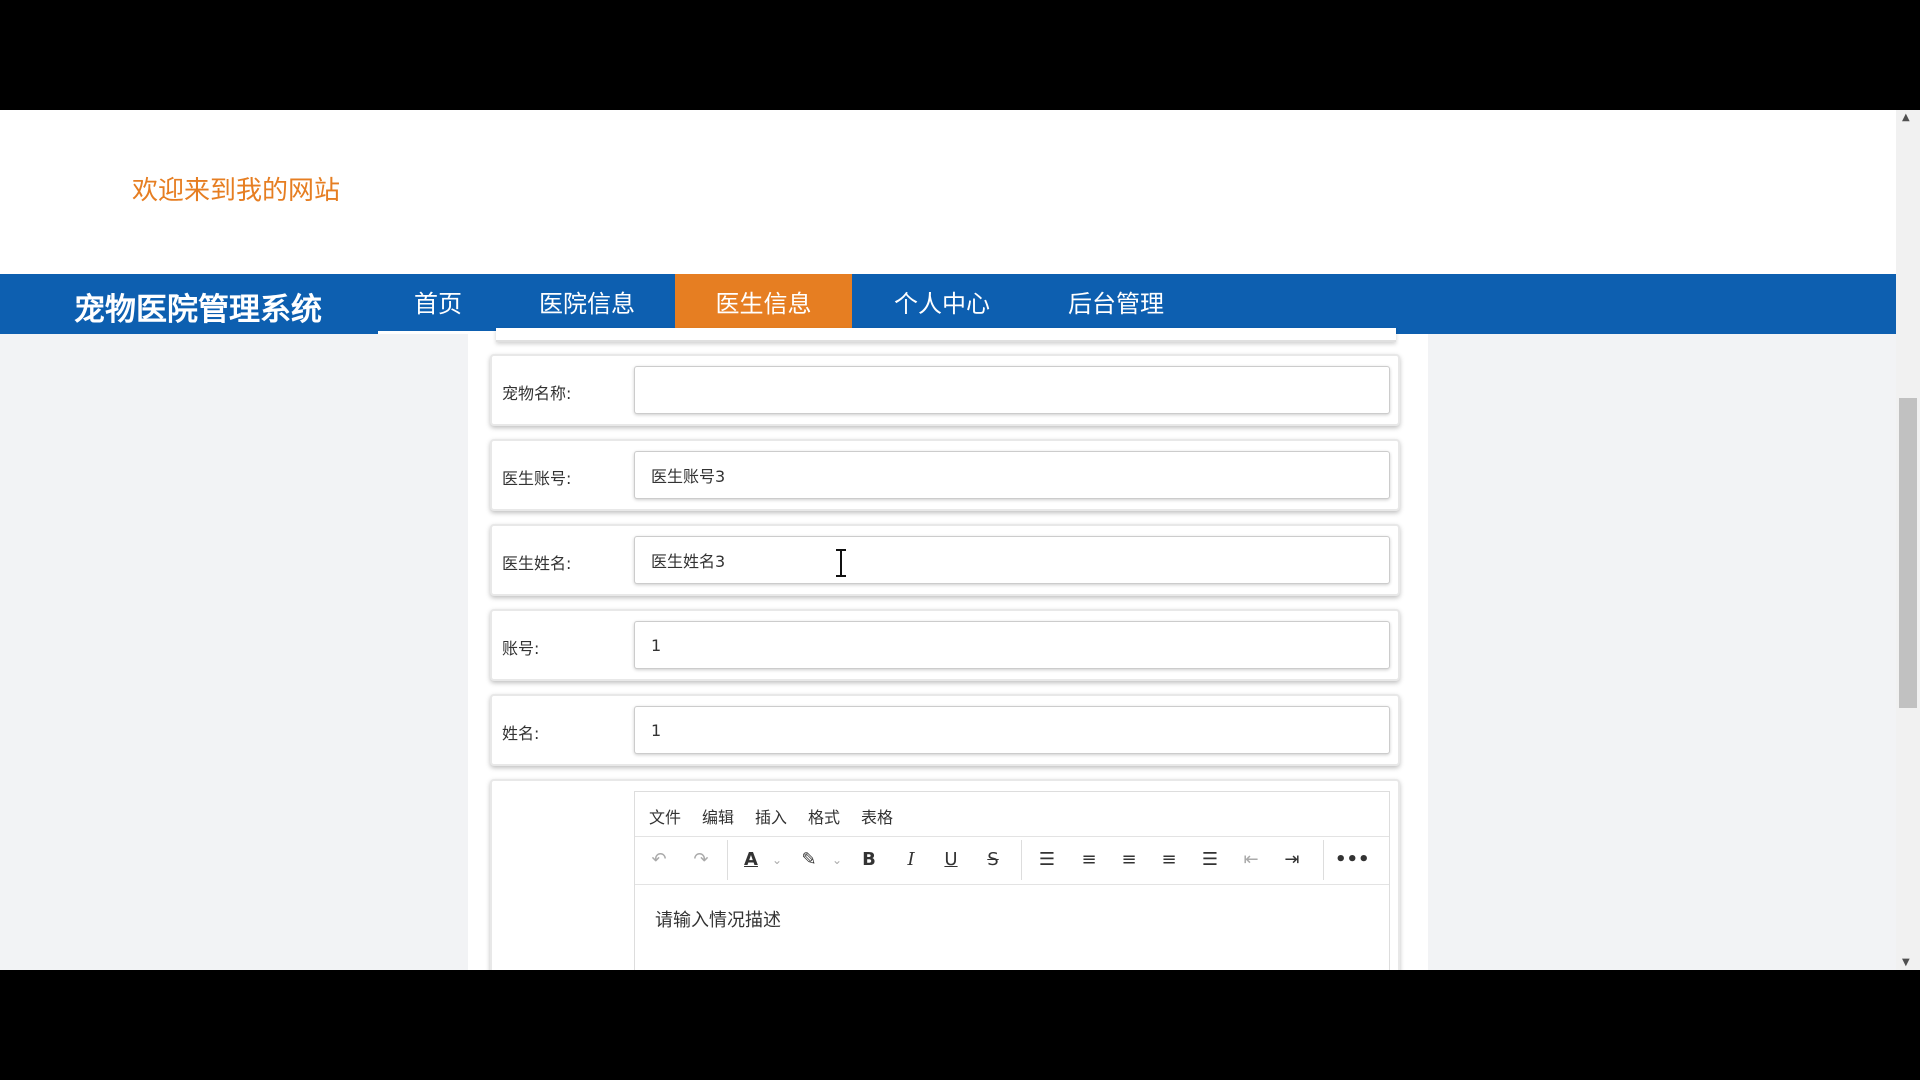  Describe the element at coordinates (877, 816) in the screenshot. I see `menu-table: 表格` at that location.